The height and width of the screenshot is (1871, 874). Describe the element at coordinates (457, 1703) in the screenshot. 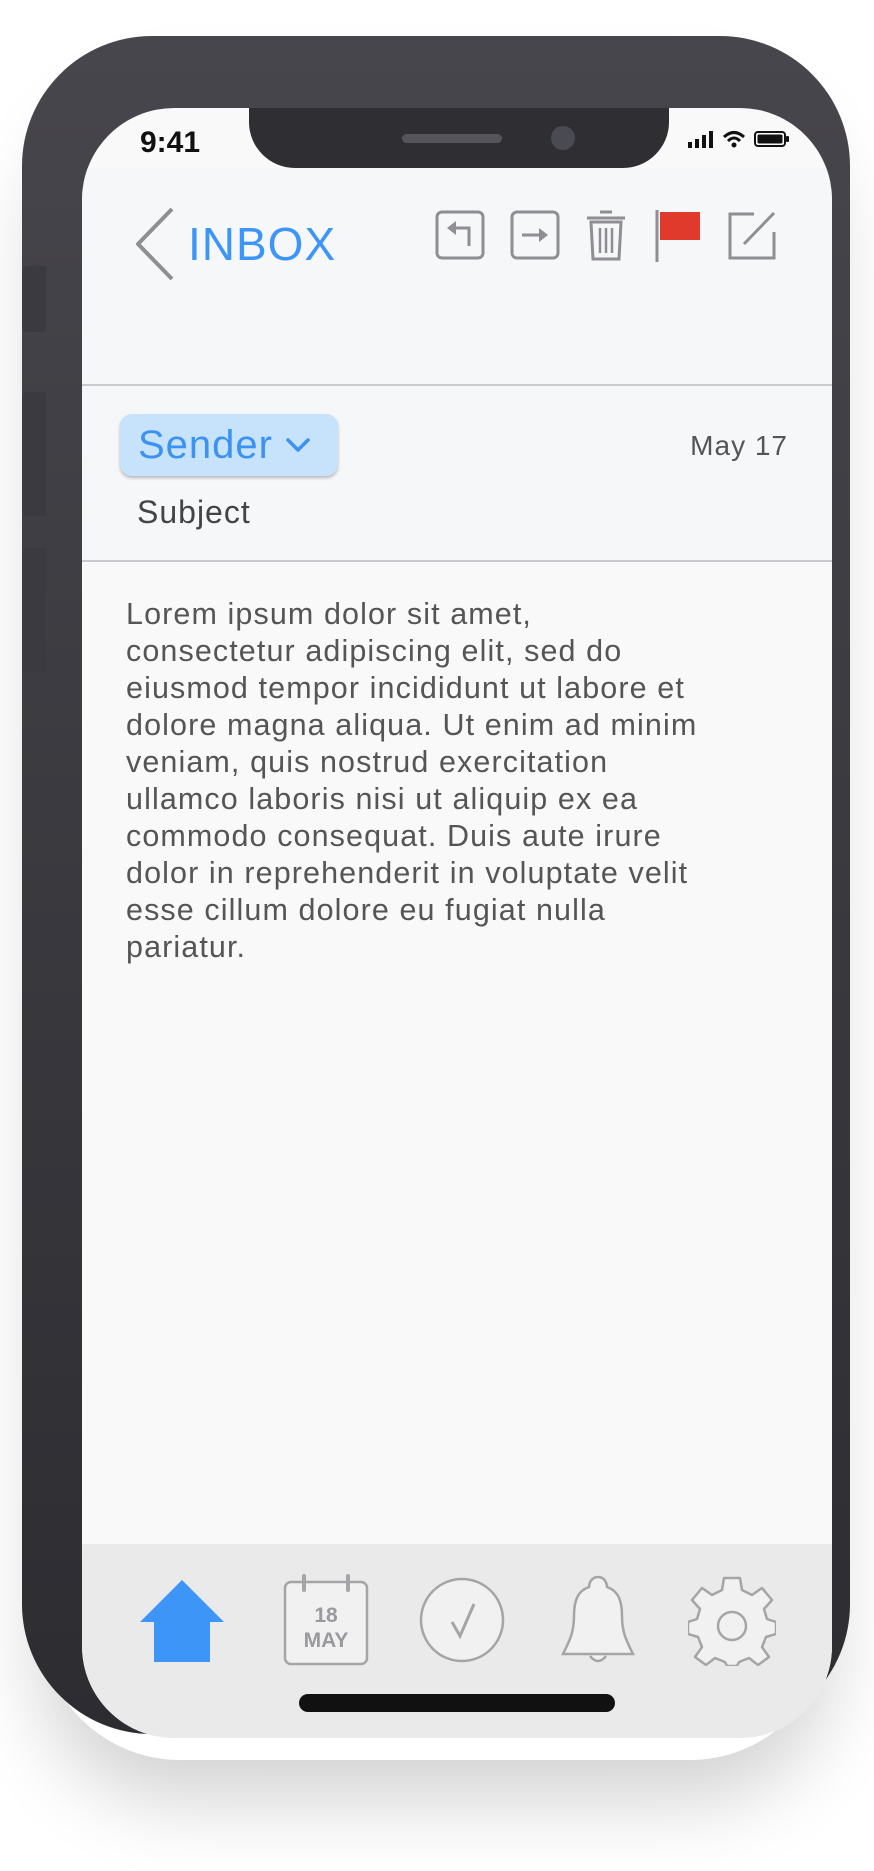

I see `home-indicator` at that location.